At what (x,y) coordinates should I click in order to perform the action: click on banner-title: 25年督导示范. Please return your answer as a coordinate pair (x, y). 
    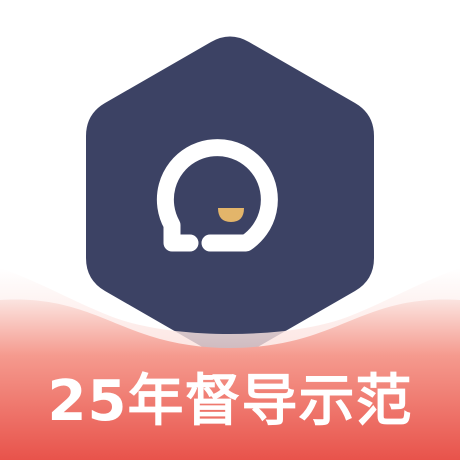
    Looking at the image, I should click on (230, 401).